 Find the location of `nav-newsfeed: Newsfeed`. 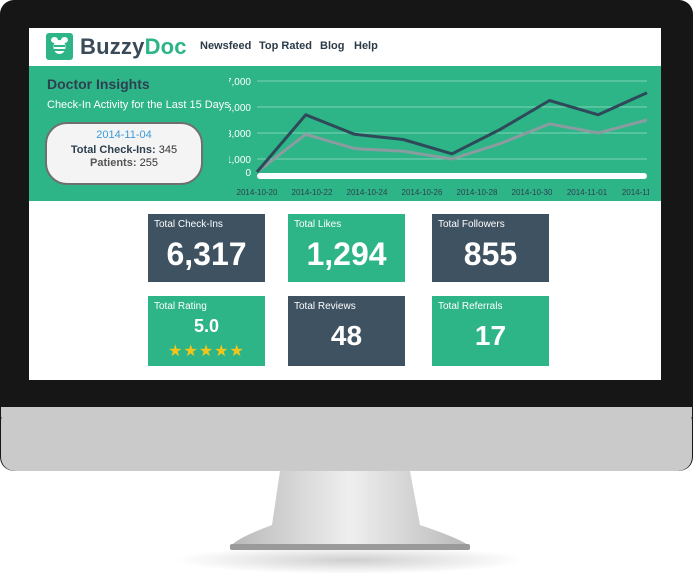

nav-newsfeed: Newsfeed is located at coordinates (225, 46).